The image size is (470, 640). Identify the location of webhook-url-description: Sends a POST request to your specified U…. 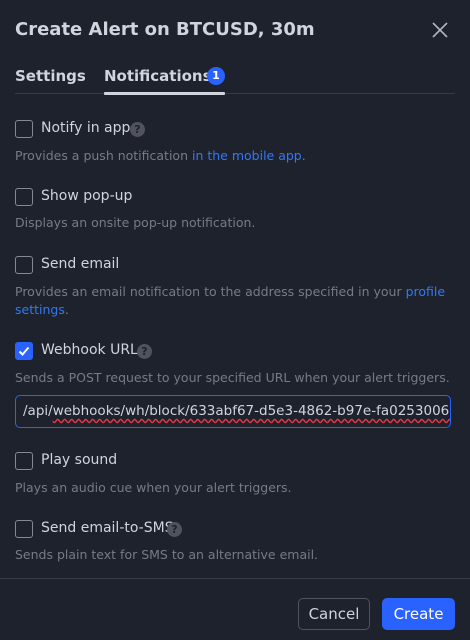
(232, 377).